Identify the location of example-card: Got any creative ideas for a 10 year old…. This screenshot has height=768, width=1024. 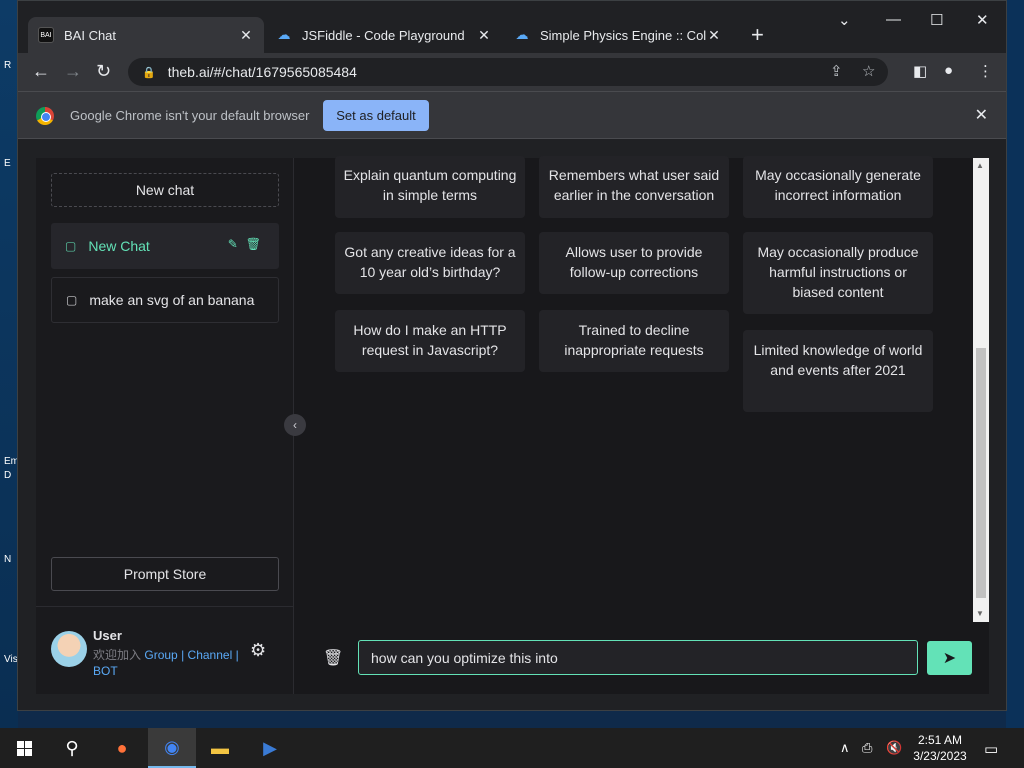
(430, 263).